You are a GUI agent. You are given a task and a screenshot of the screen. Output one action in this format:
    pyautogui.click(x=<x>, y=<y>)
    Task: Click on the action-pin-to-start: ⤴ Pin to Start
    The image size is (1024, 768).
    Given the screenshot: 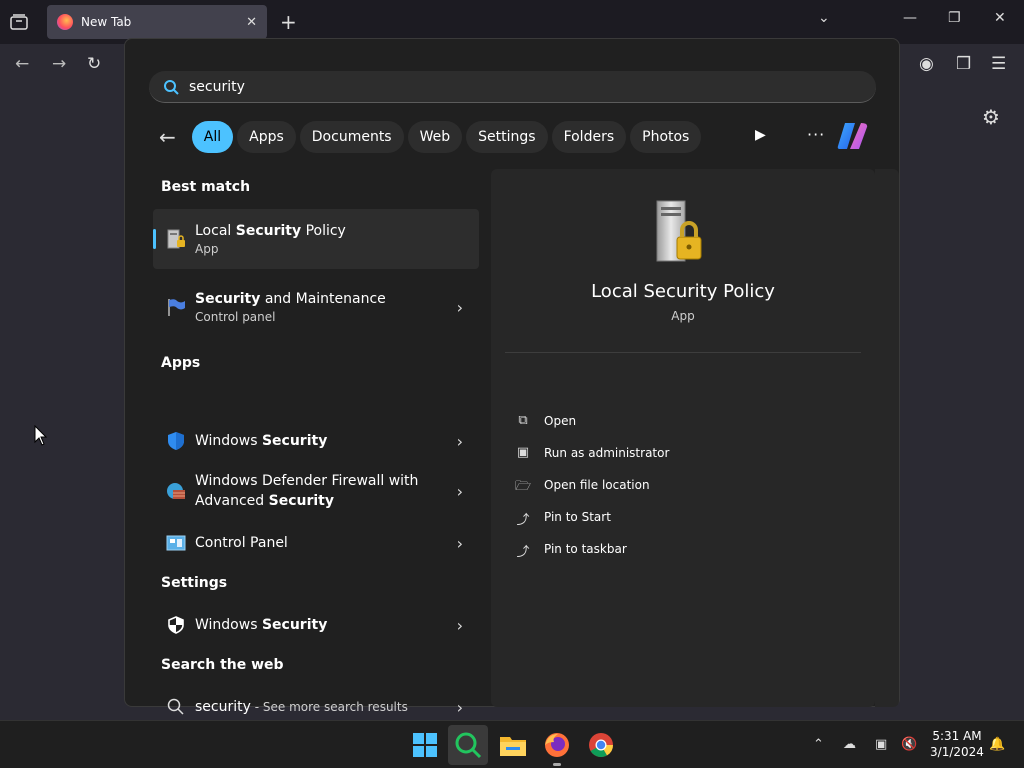 What is the action you would take?
    pyautogui.click(x=562, y=518)
    